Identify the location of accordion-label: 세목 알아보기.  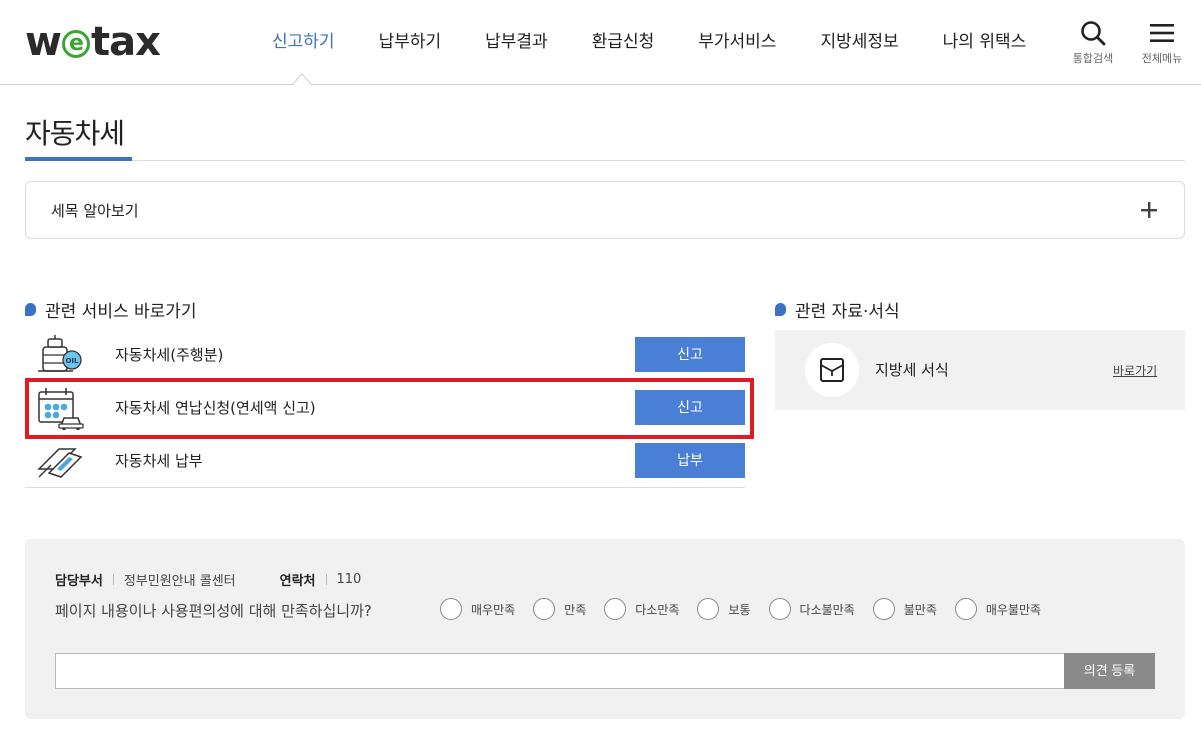
(95, 210).